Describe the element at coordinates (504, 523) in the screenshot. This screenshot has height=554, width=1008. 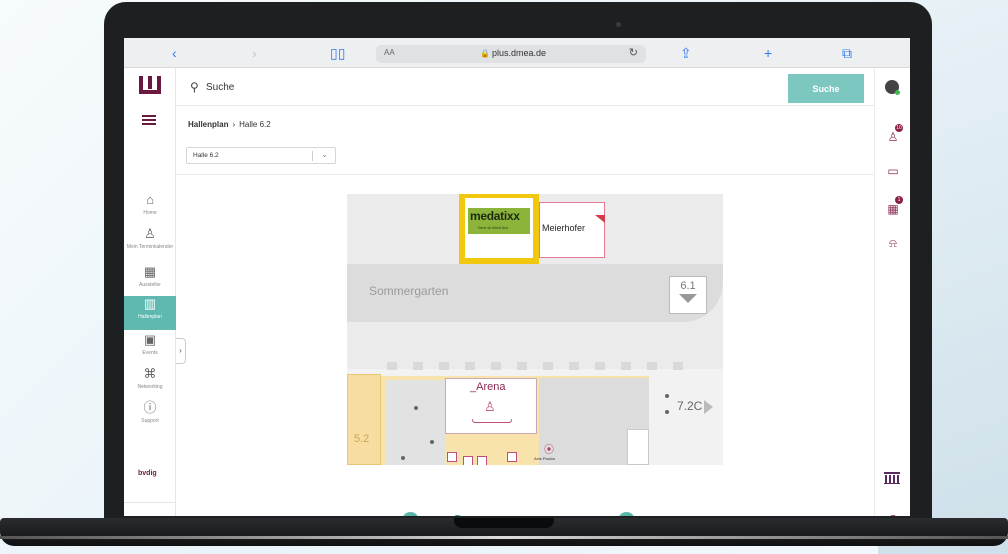
I see `laptop-notch` at that location.